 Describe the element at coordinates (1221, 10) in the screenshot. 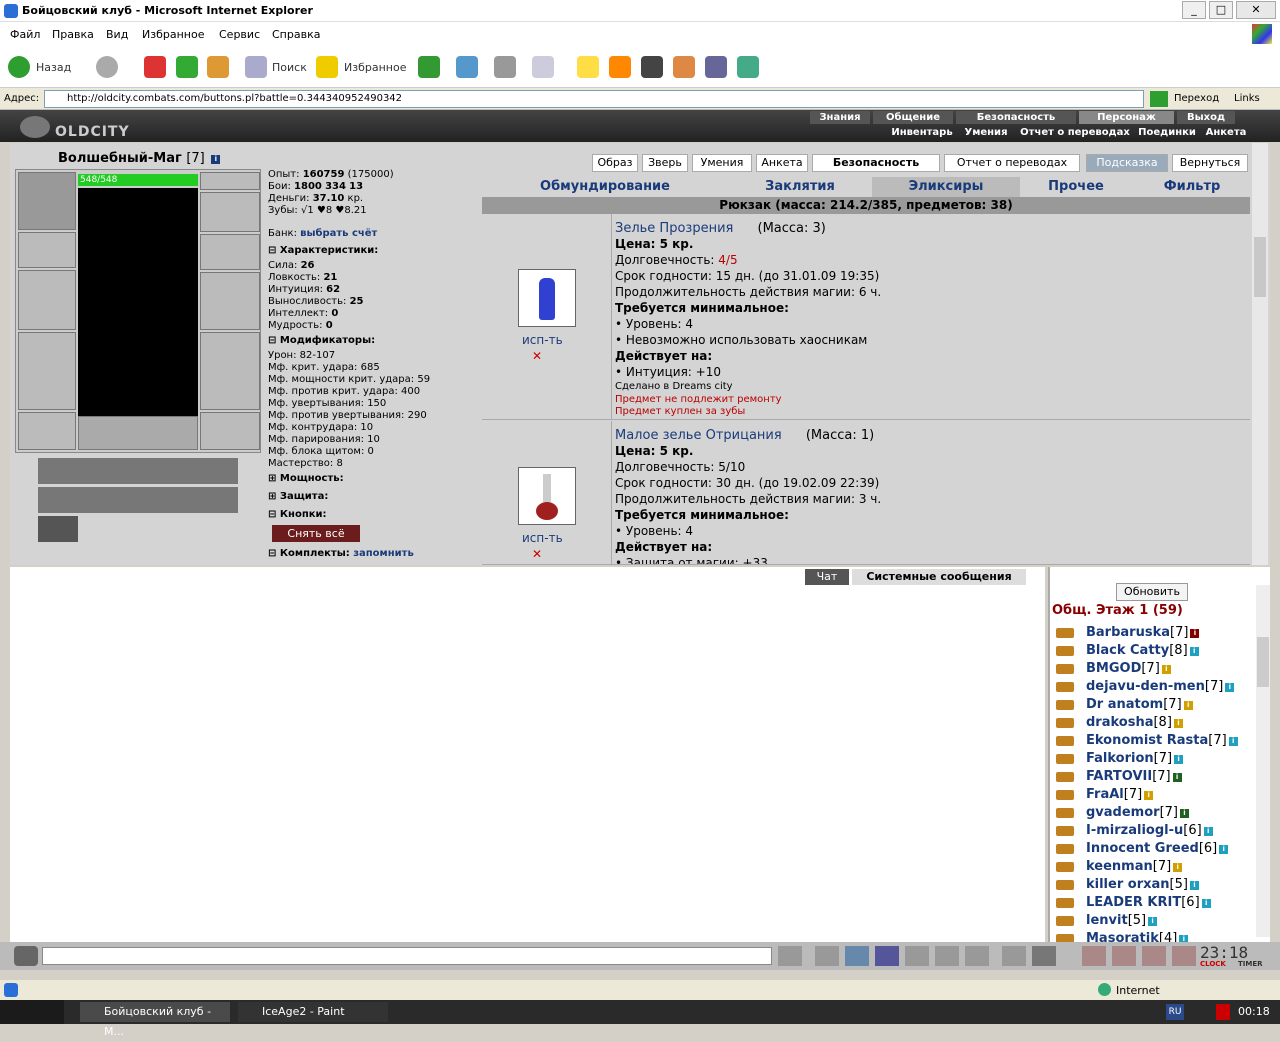

I see `maximize-button: □` at that location.